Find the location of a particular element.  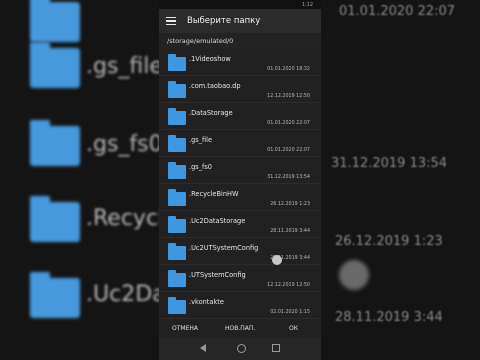

bg-folder-label: .gs_fs0 is located at coordinates (122, 144).